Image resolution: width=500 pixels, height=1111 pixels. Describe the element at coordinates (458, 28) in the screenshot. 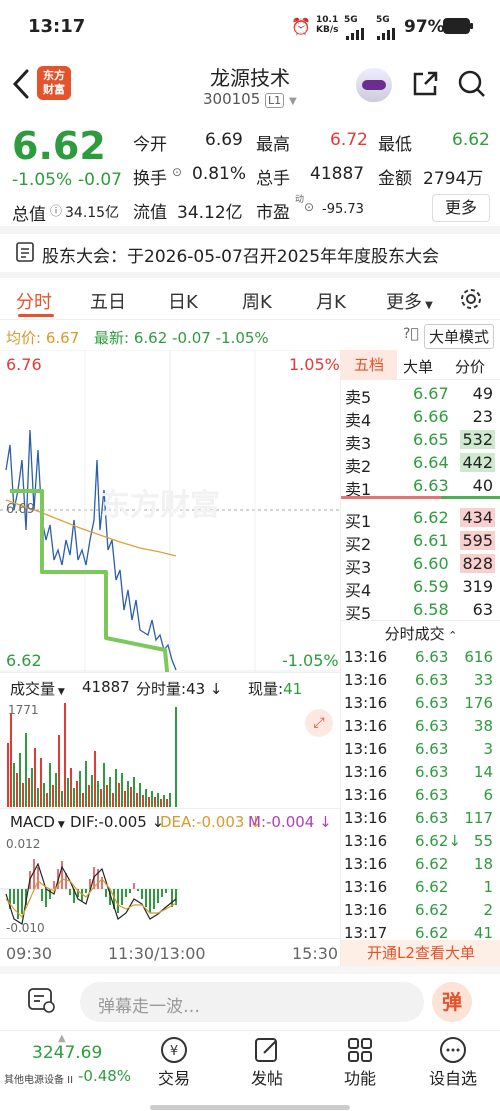

I see `battery-icon` at that location.